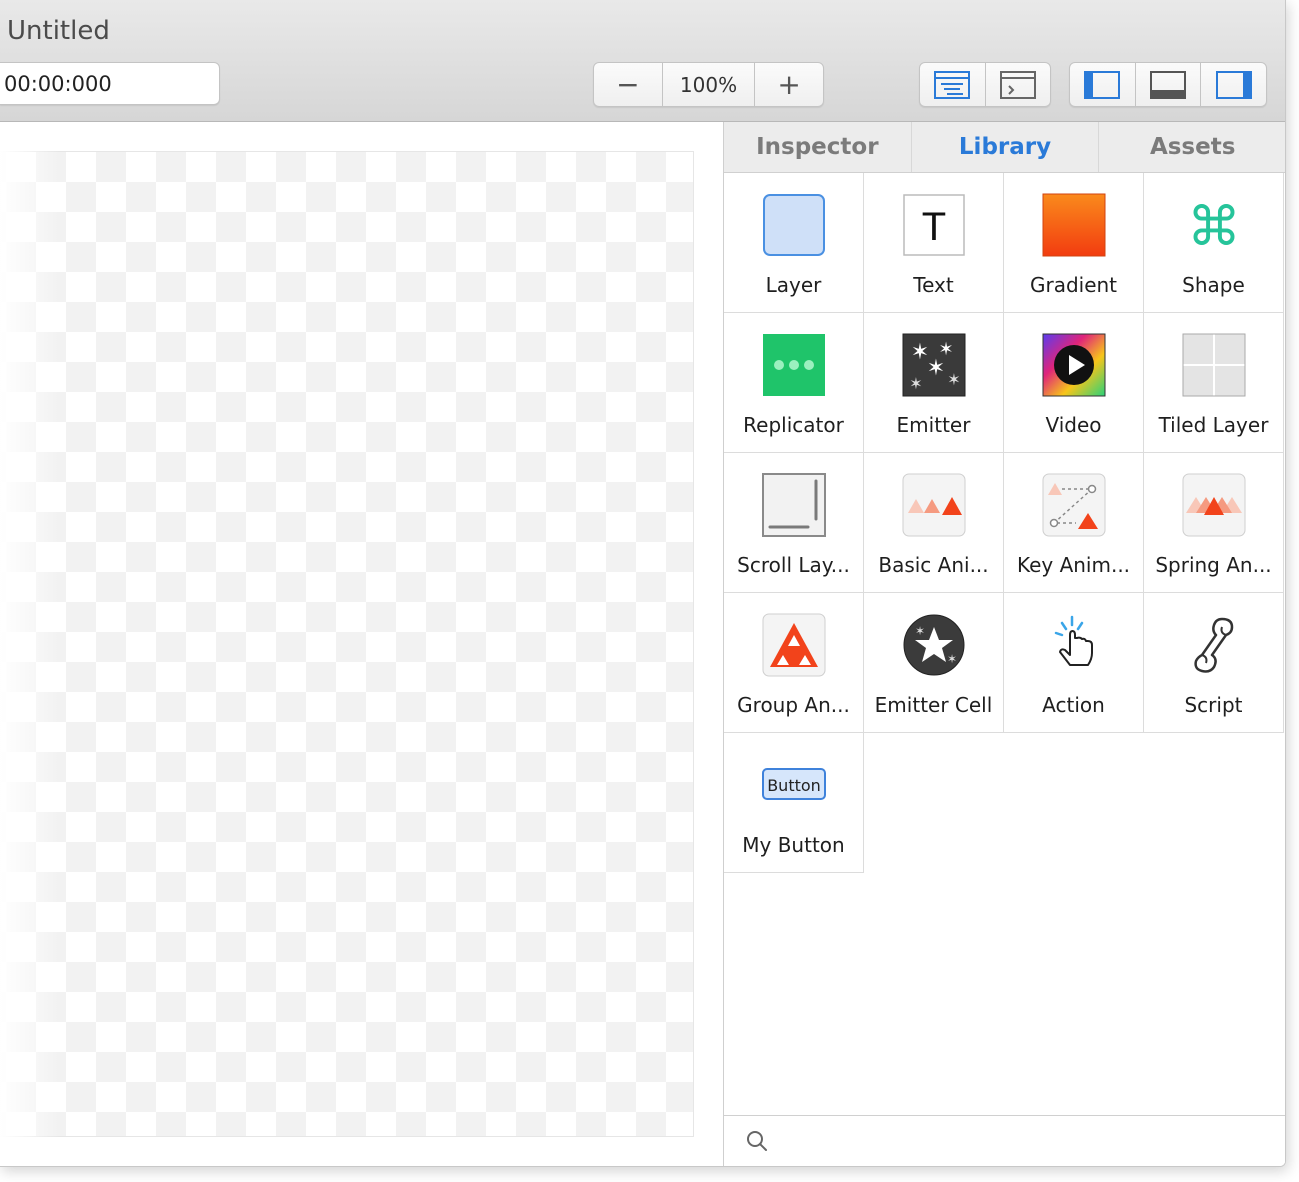 The image size is (1299, 1182). What do you see at coordinates (933, 705) in the screenshot?
I see `library-item-label: Emitter Cell` at bounding box center [933, 705].